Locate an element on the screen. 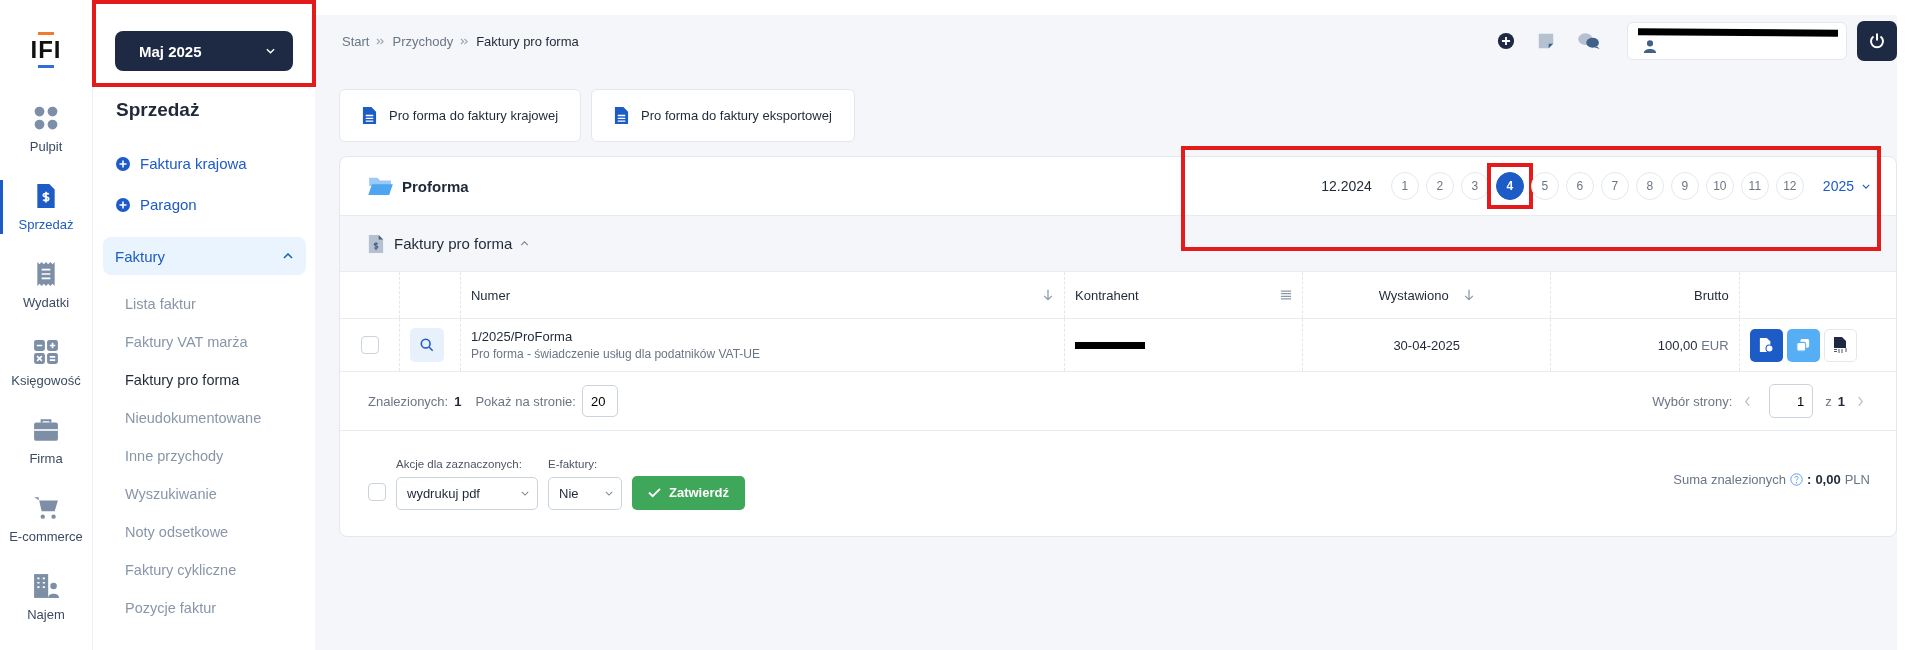 The width and height of the screenshot is (1922, 650). month-button: 10 is located at coordinates (1719, 186).